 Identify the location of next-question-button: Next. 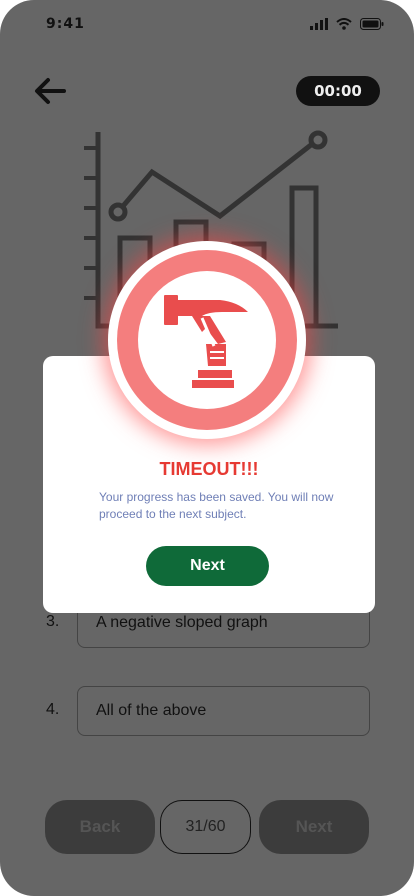
(314, 827).